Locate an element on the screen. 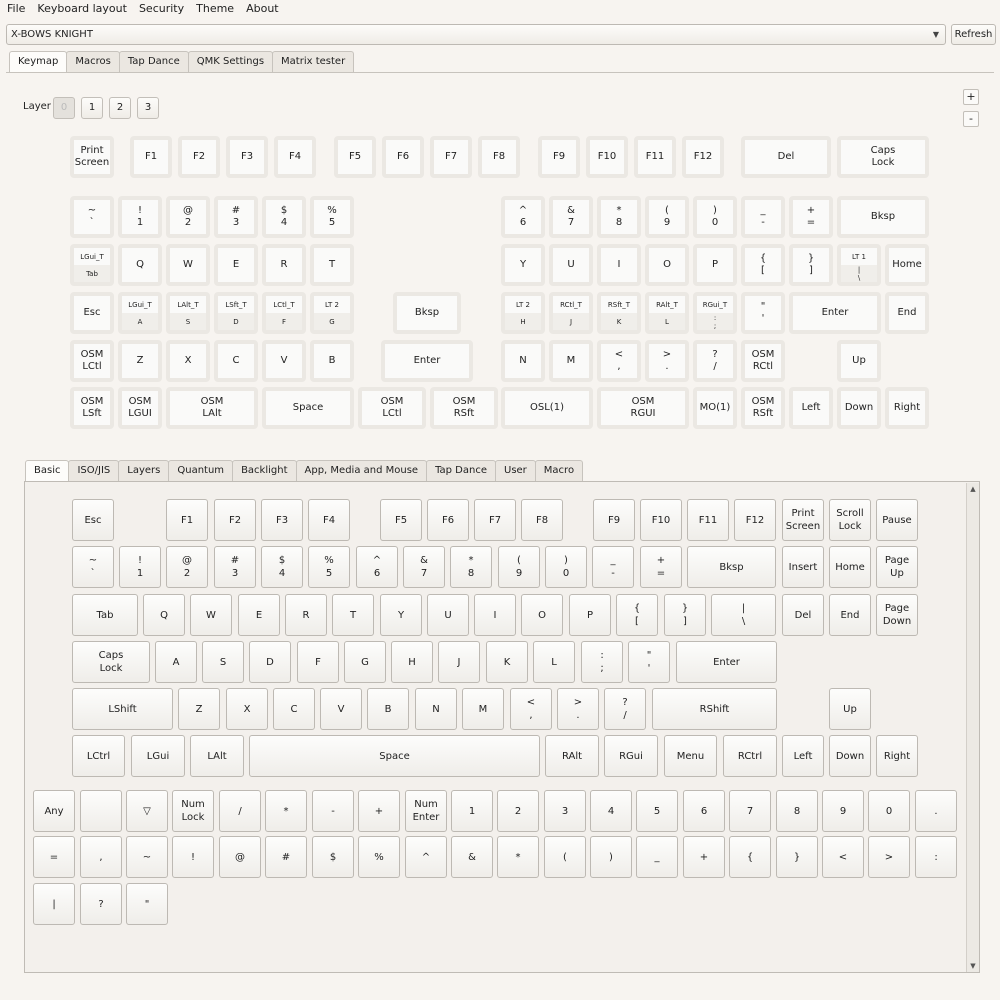 The image size is (1000, 1000). layer-button-3: 3 is located at coordinates (148, 108).